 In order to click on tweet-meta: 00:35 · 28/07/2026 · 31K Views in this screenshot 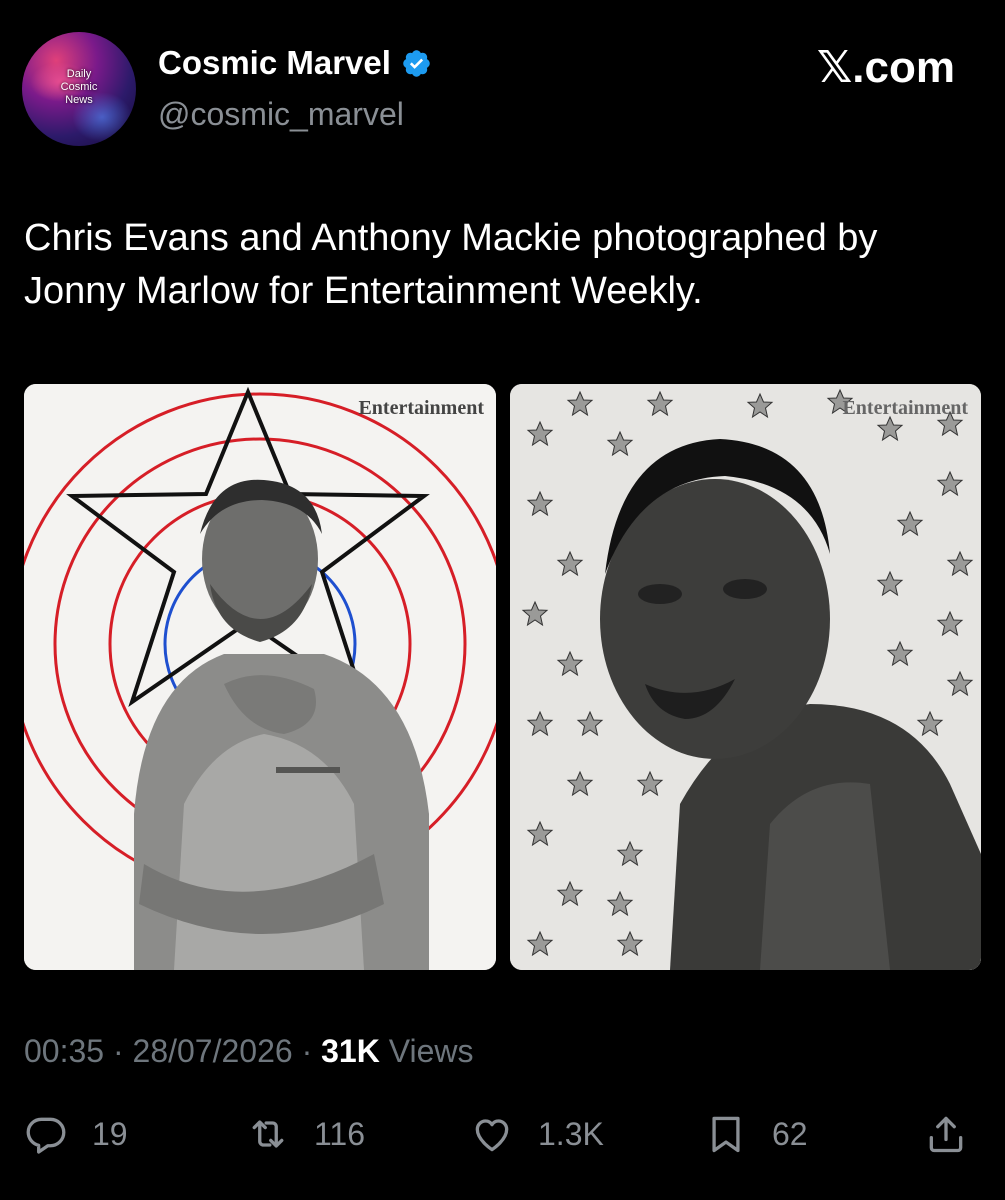, I will do `click(248, 1051)`.